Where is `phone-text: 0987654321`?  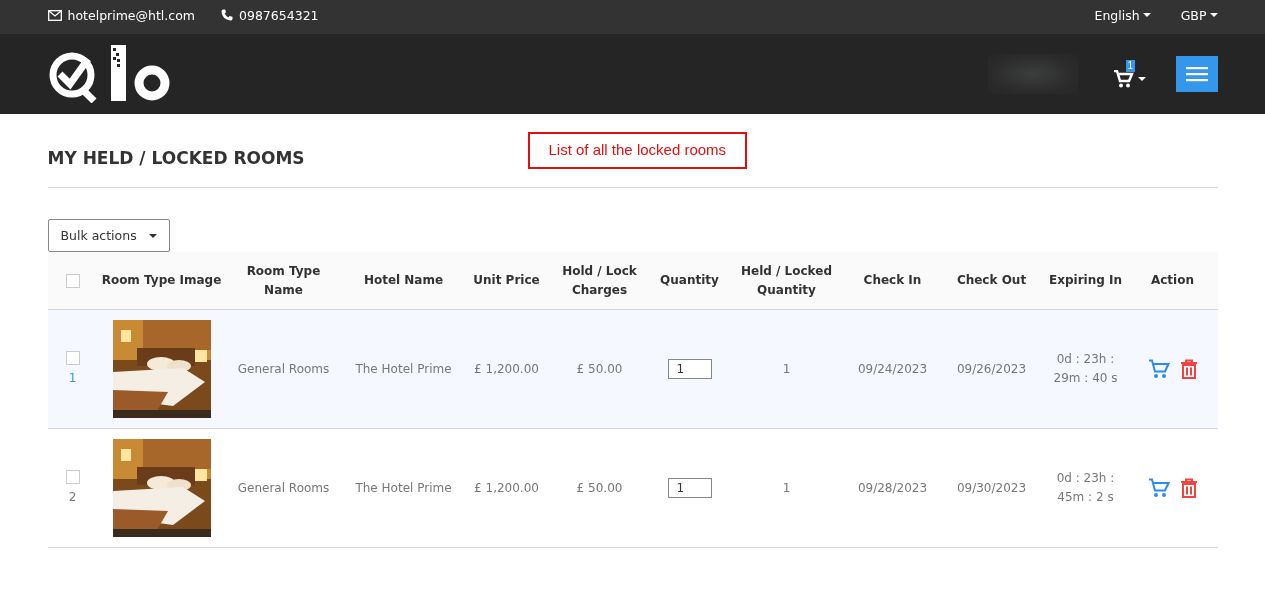 phone-text: 0987654321 is located at coordinates (279, 15).